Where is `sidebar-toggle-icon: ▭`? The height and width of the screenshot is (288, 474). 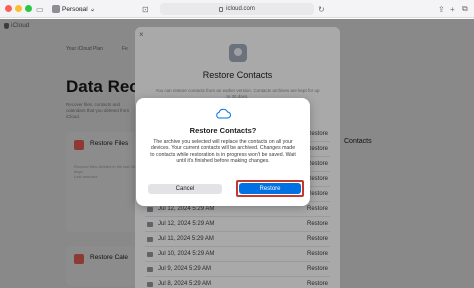 sidebar-toggle-icon: ▭ is located at coordinates (43, 9).